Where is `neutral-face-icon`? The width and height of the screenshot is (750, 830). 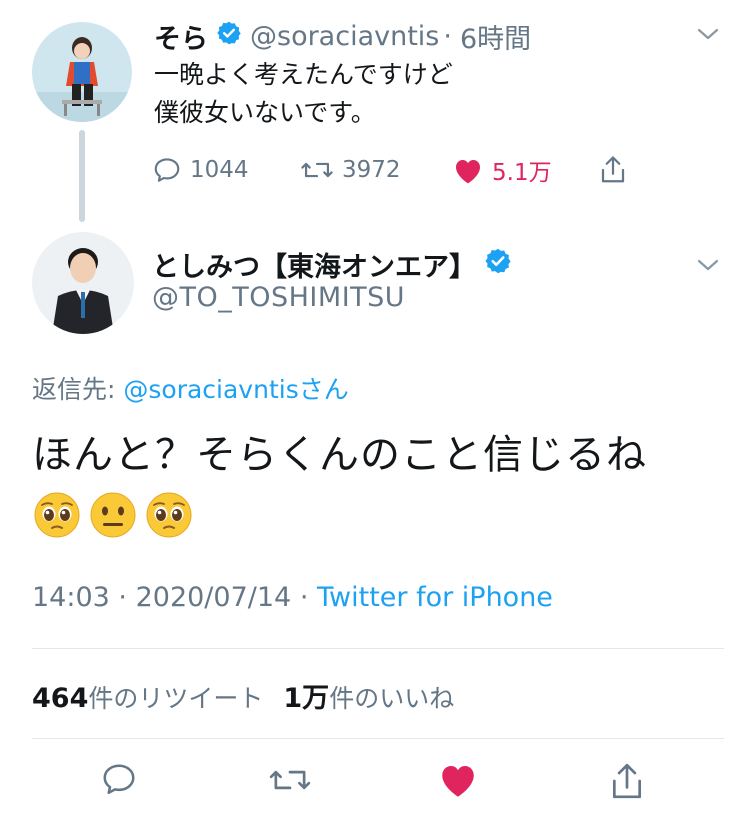 neutral-face-icon is located at coordinates (113, 515).